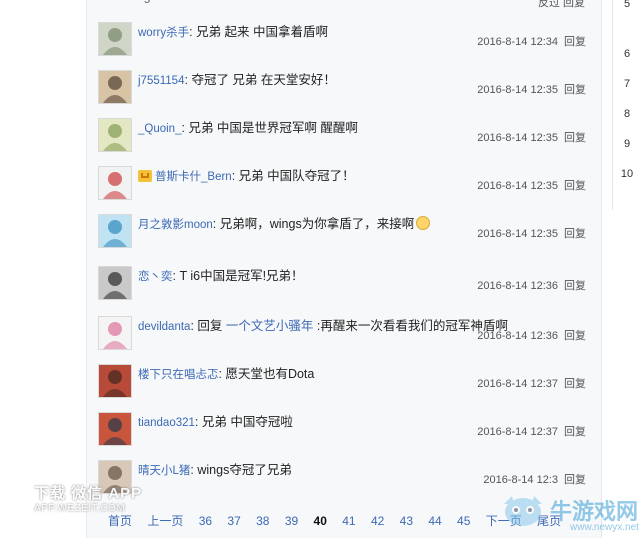 This screenshot has width=640, height=538. What do you see at coordinates (604, 527) in the screenshot?
I see `watermark-right-url: www.newyx.net` at bounding box center [604, 527].